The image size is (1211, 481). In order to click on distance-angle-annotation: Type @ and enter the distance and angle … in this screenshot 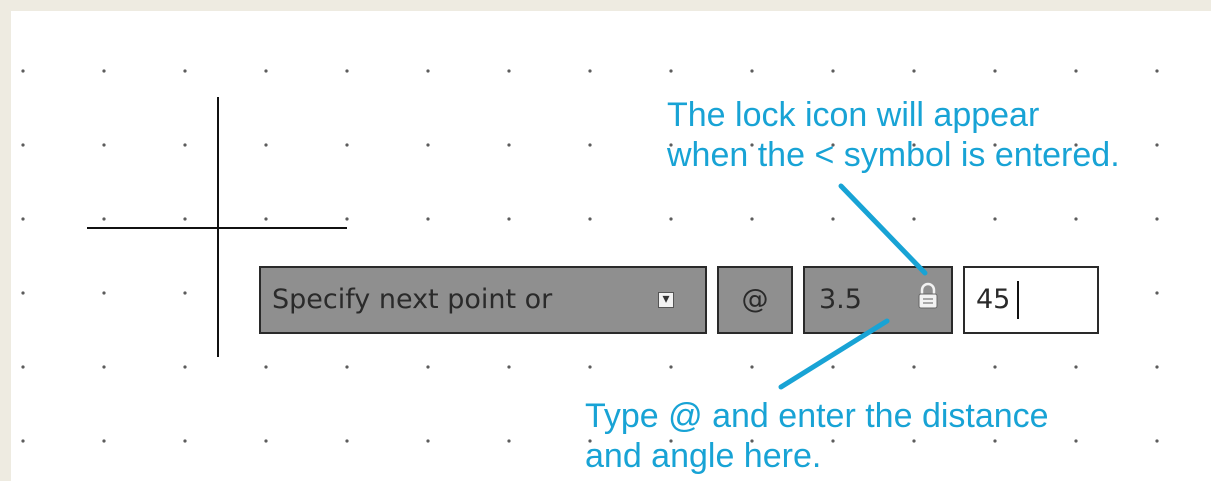, I will do `click(817, 436)`.